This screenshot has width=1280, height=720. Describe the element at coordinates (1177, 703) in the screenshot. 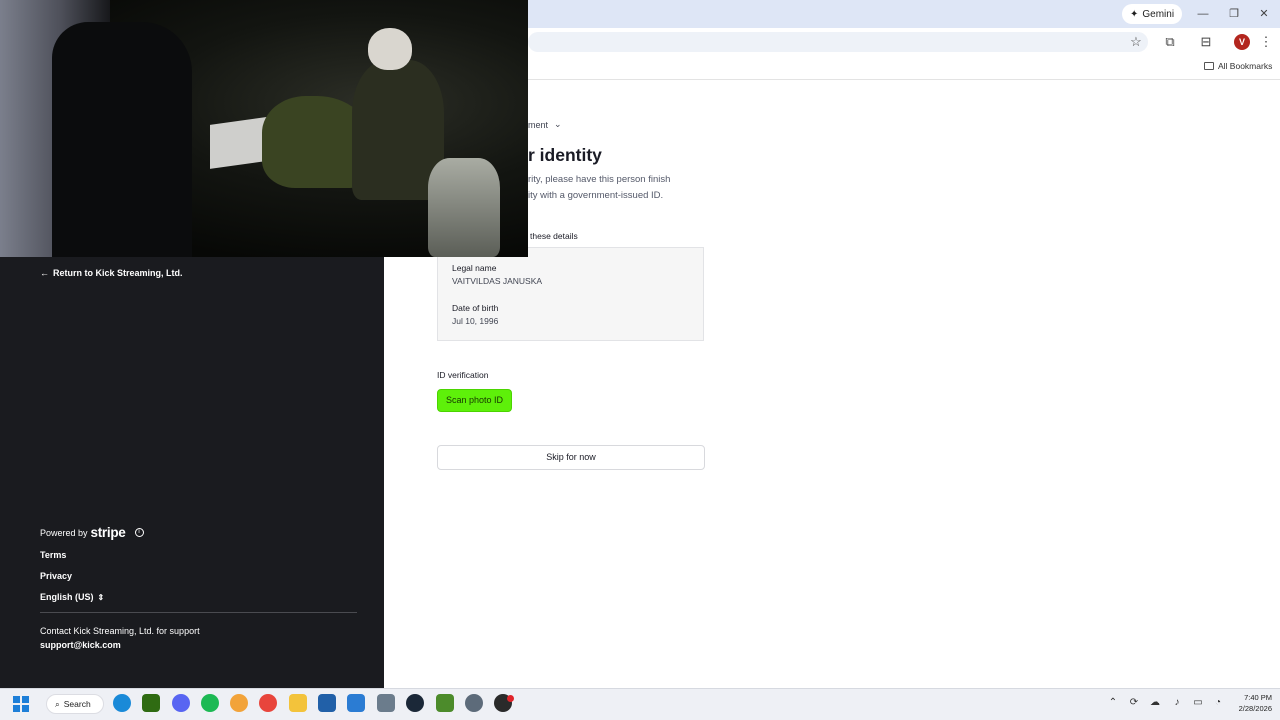

I see `microphone-tray-icon: ♪` at that location.